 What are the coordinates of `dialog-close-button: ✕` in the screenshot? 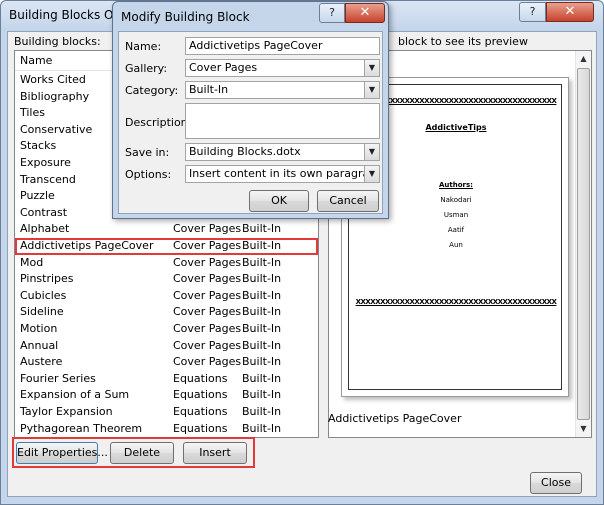 It's located at (365, 13).